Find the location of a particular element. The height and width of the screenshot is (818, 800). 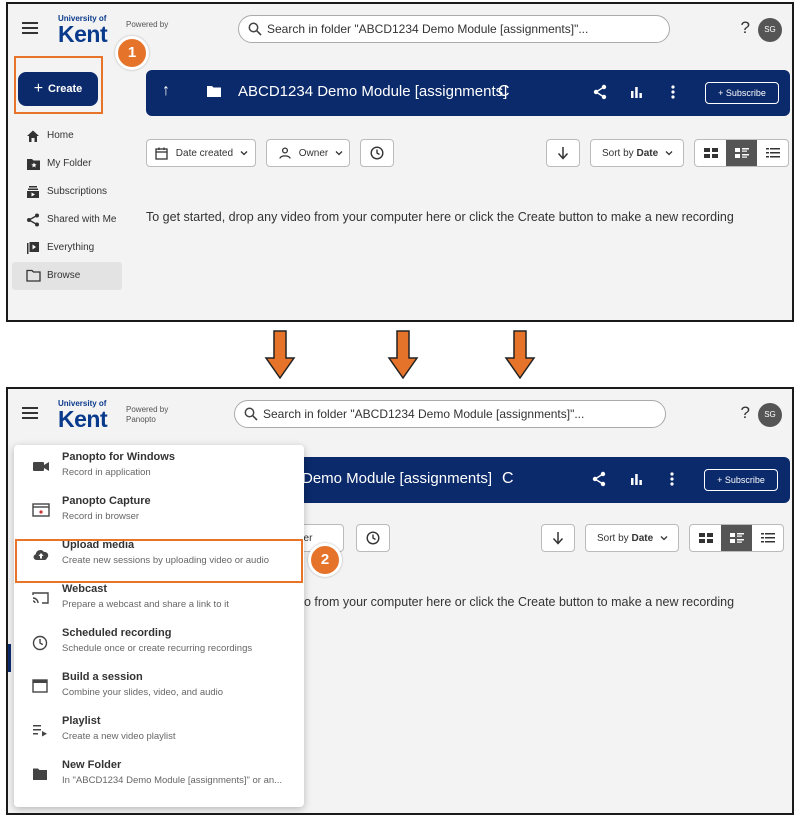

sidebar-item-home: Home is located at coordinates (67, 136).